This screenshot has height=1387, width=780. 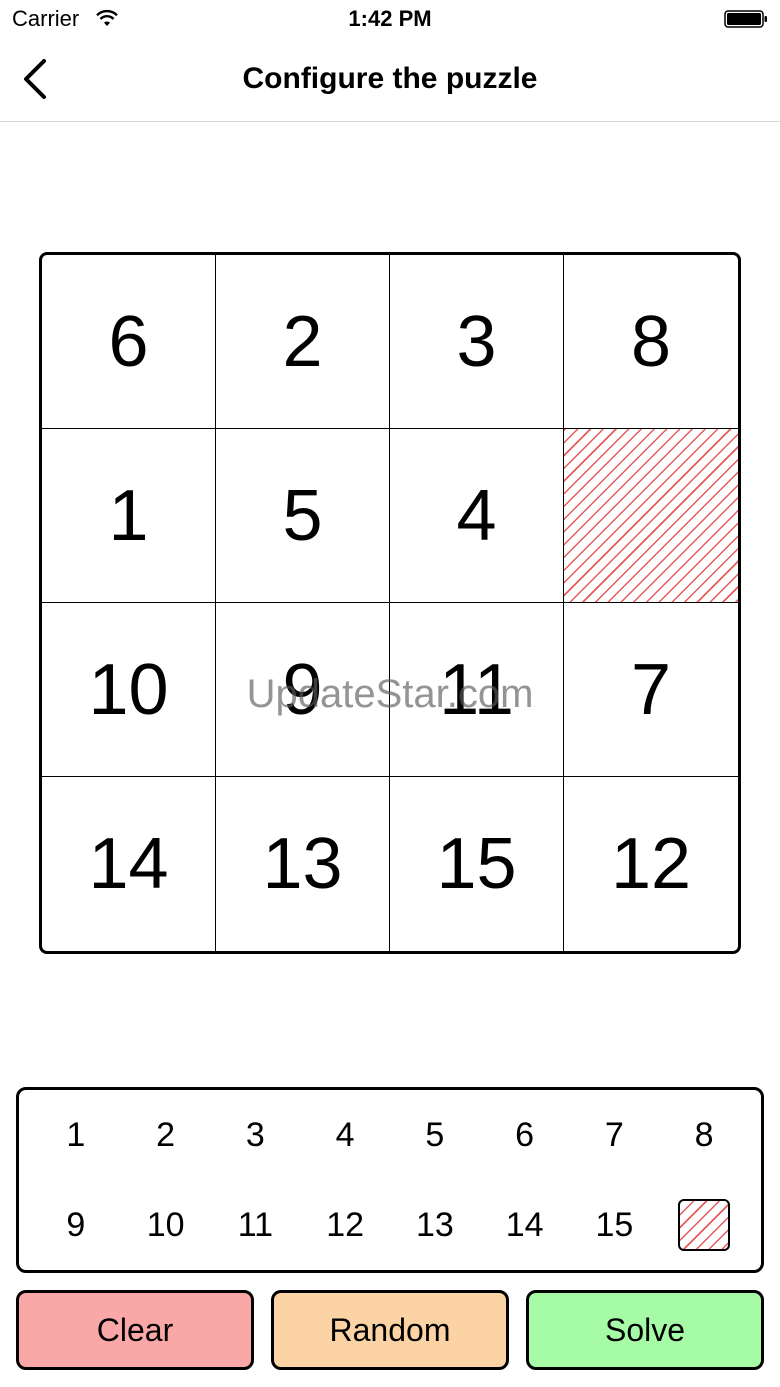 I want to click on palette-item: 13, so click(x=435, y=1225).